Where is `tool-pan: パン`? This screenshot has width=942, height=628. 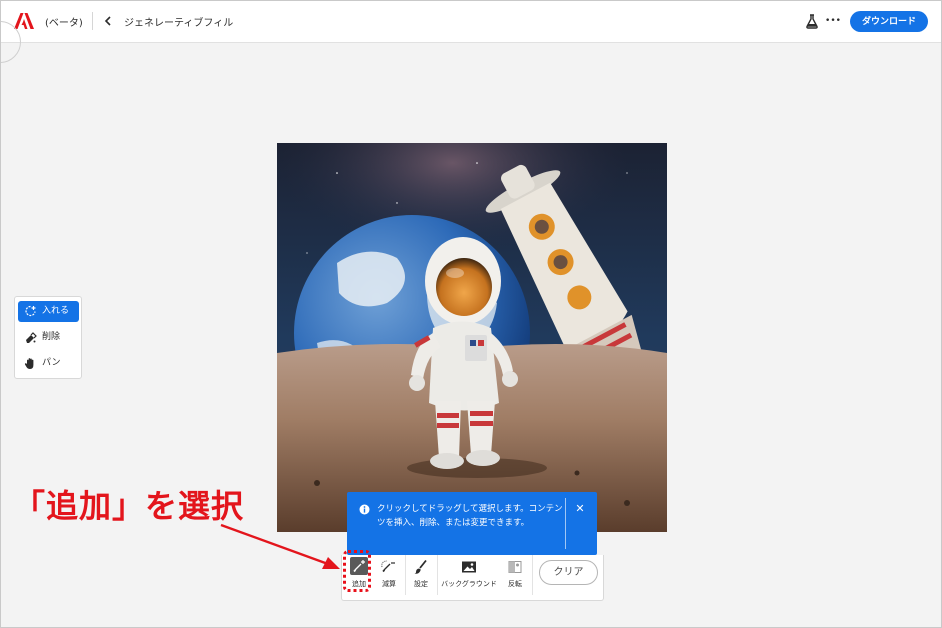
tool-pan: パン is located at coordinates (48, 363).